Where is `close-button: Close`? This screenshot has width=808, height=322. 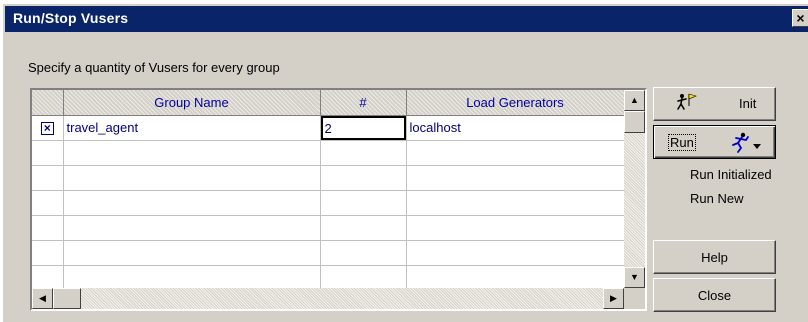
close-button: Close is located at coordinates (714, 295).